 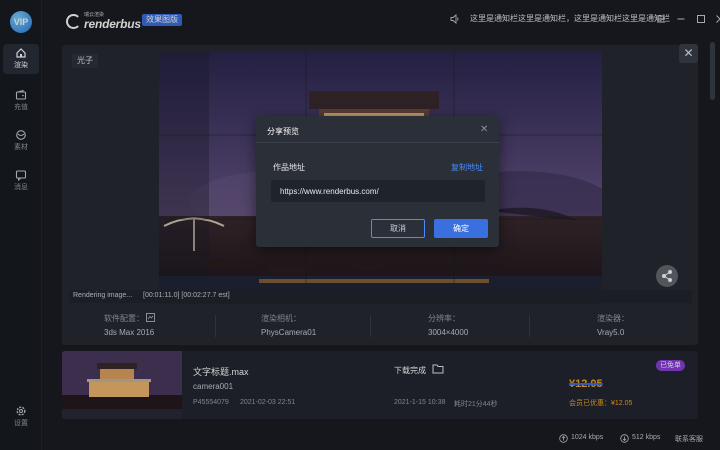 I want to click on cancel-button: 取消, so click(x=398, y=228).